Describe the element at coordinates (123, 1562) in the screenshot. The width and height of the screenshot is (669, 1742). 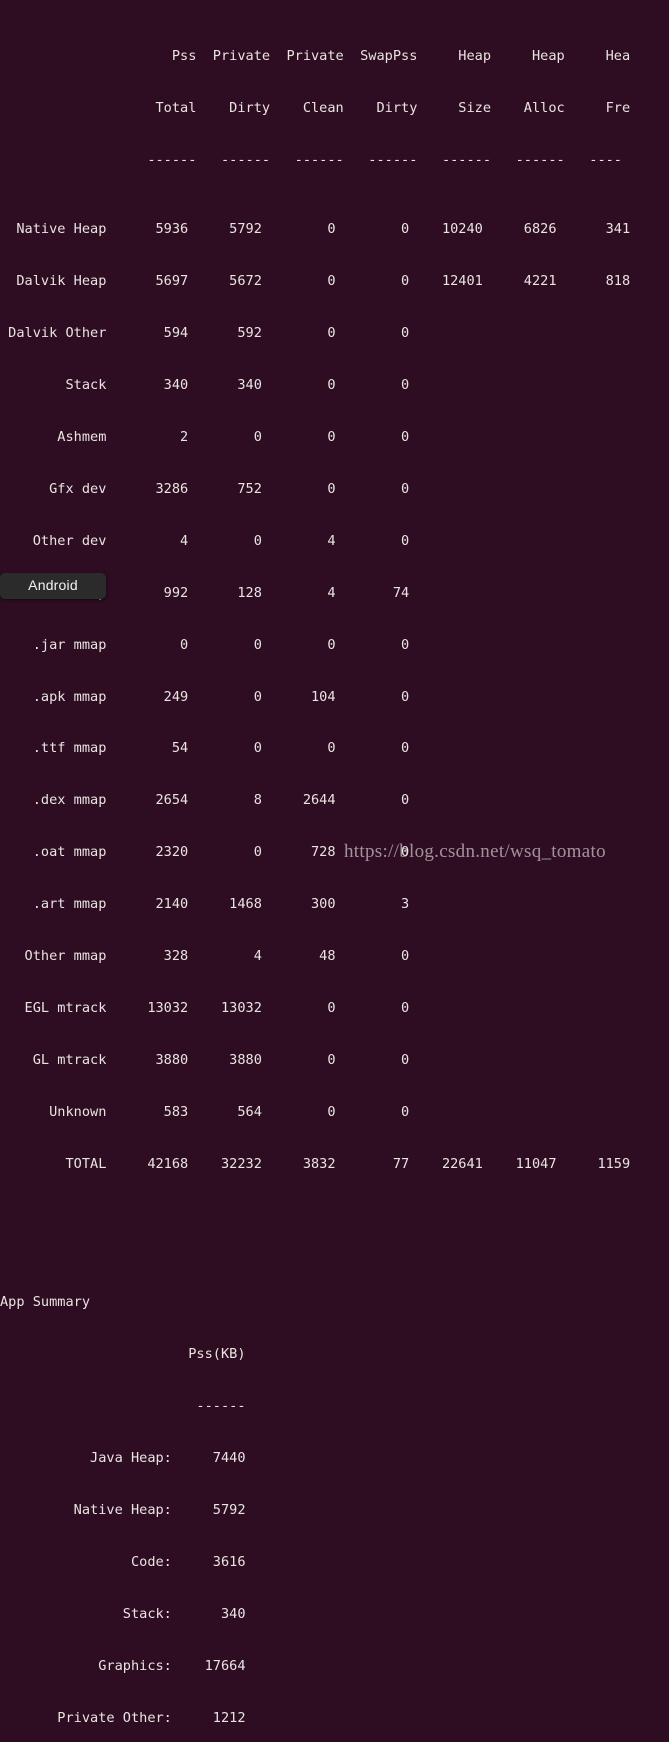
I see `app-summary-row: Code: 3616` at that location.